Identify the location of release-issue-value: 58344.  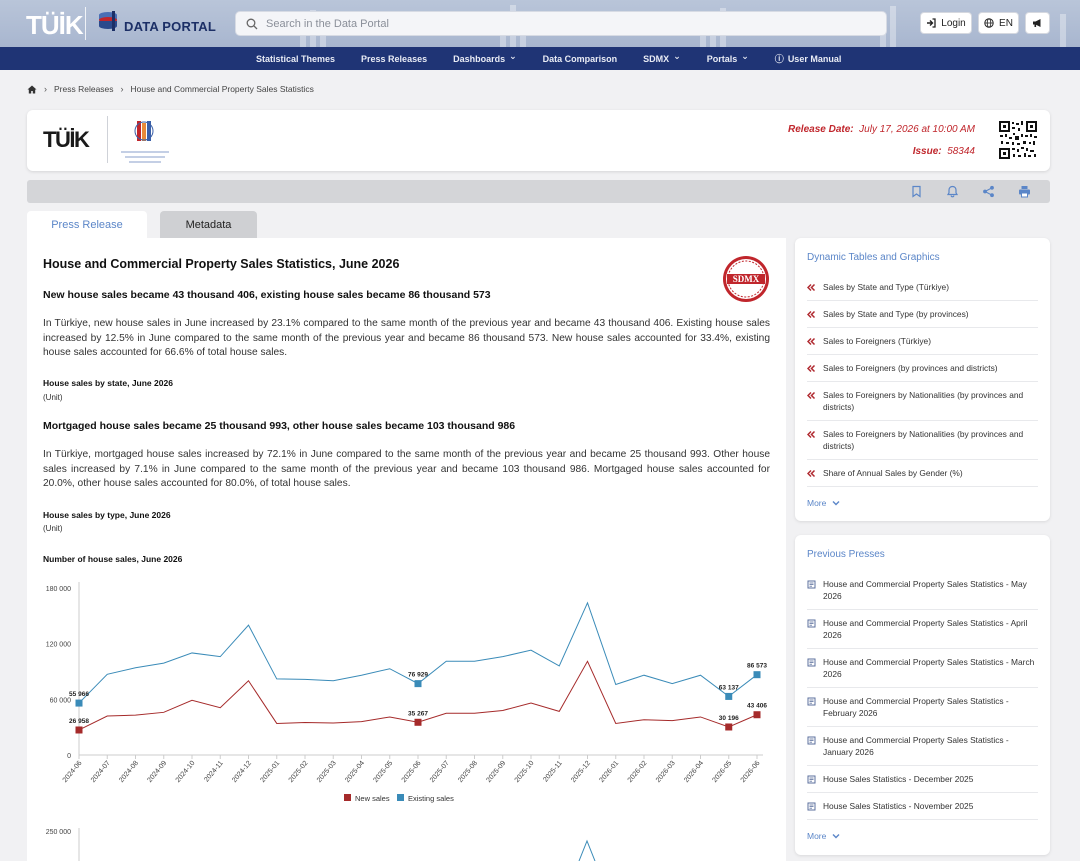
(961, 151).